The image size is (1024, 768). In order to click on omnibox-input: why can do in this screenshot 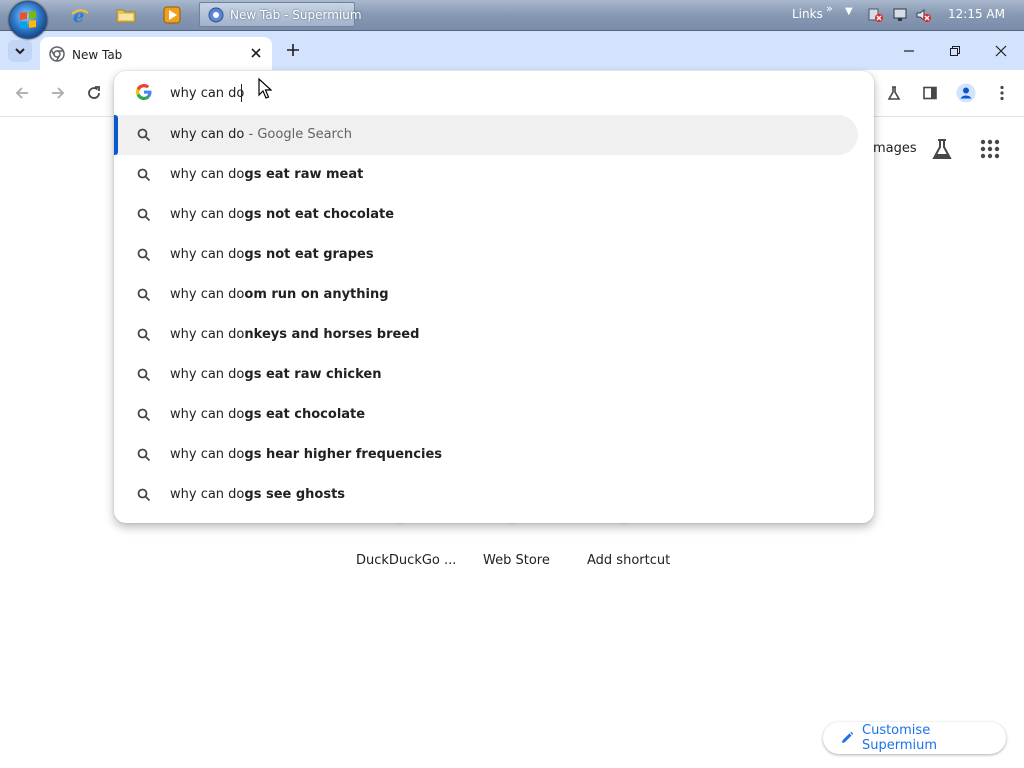, I will do `click(494, 93)`.